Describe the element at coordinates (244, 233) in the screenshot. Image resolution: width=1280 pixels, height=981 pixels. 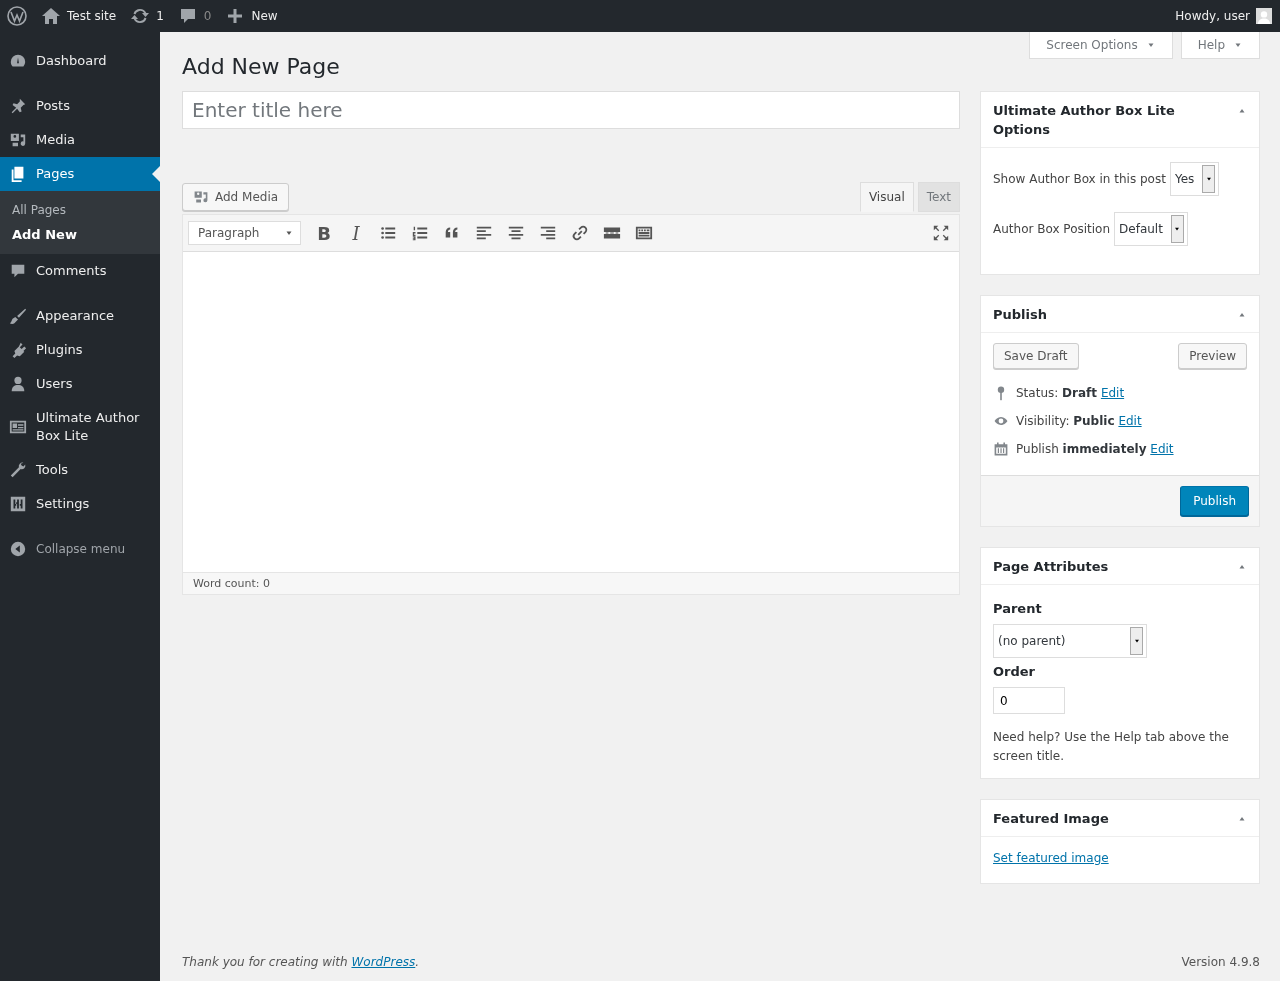
I see `format-dropdown: Paragraph` at that location.